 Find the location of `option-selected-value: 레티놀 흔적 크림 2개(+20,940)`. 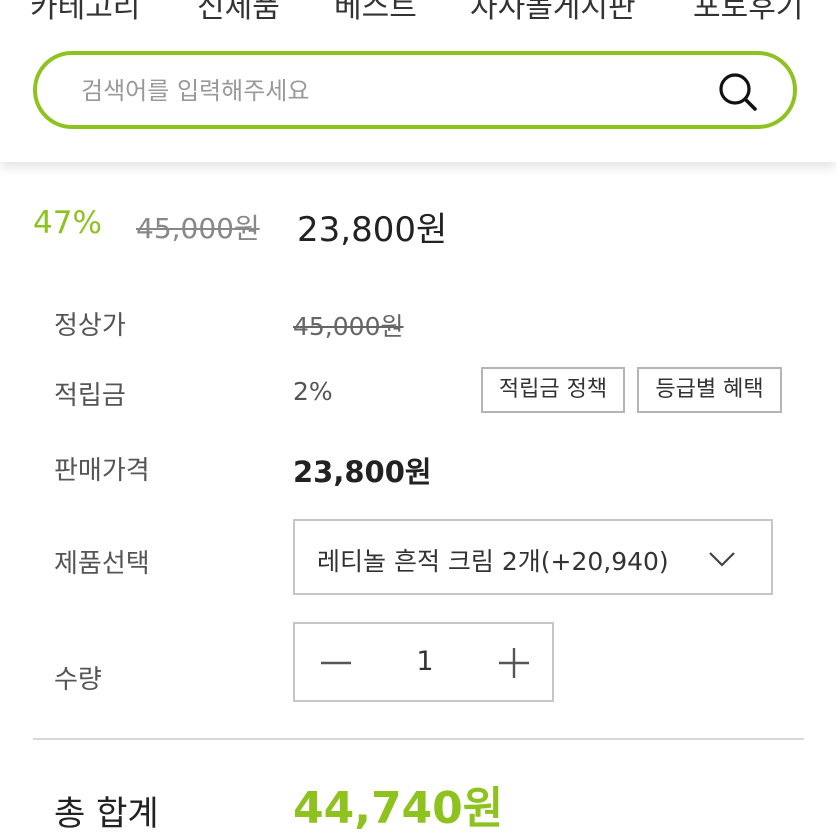

option-selected-value: 레티놀 흔적 크림 2개(+20,940) is located at coordinates (493, 561).